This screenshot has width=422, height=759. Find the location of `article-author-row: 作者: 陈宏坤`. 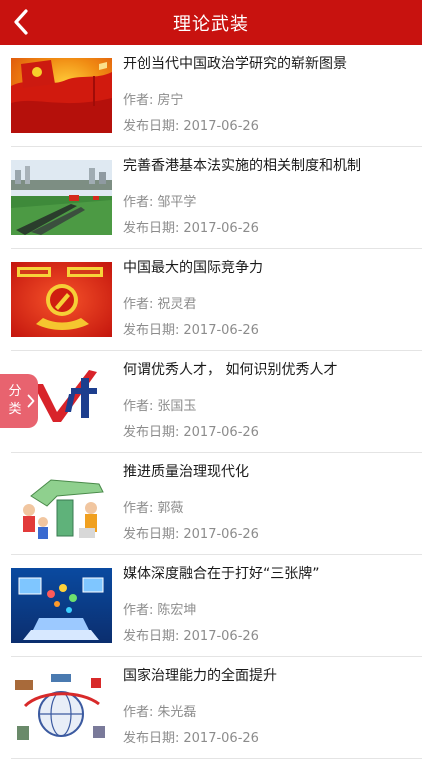

article-author-row: 作者: 陈宏坤 is located at coordinates (159, 611).